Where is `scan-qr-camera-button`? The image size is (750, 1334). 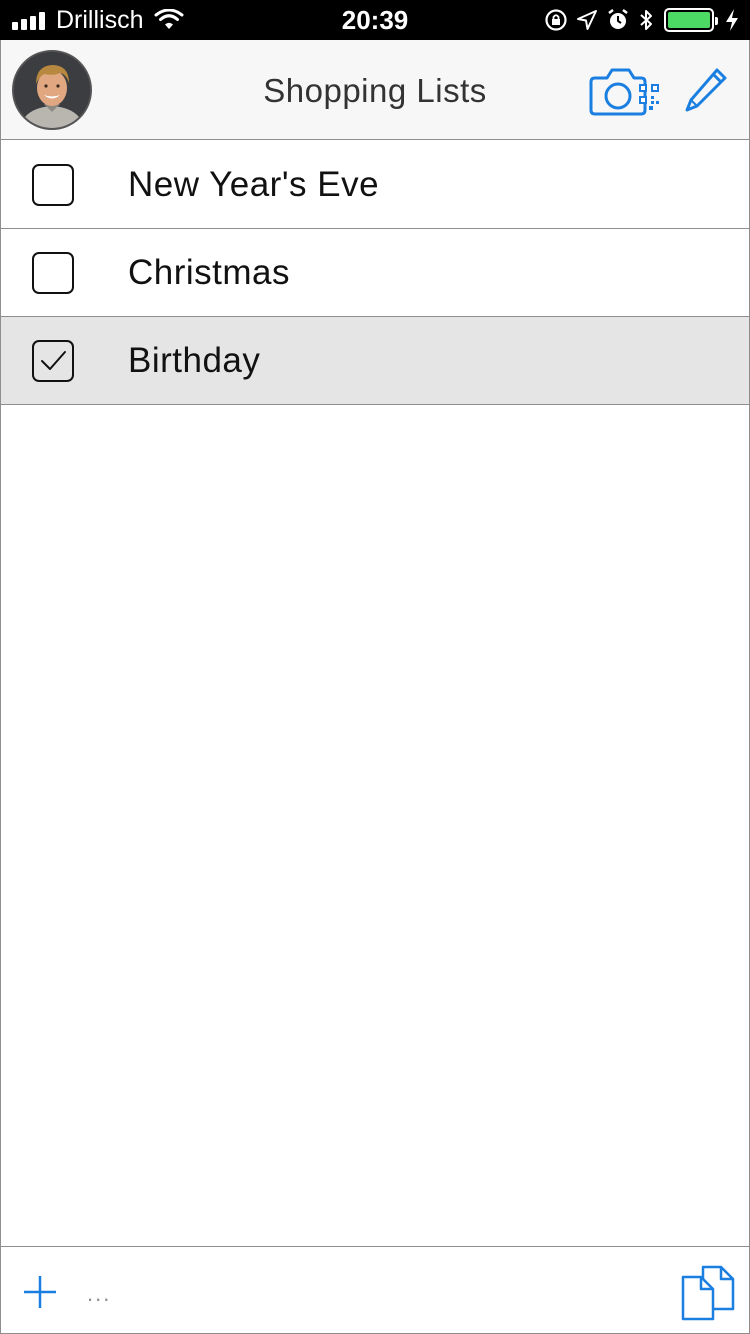 scan-qr-camera-button is located at coordinates (627, 92).